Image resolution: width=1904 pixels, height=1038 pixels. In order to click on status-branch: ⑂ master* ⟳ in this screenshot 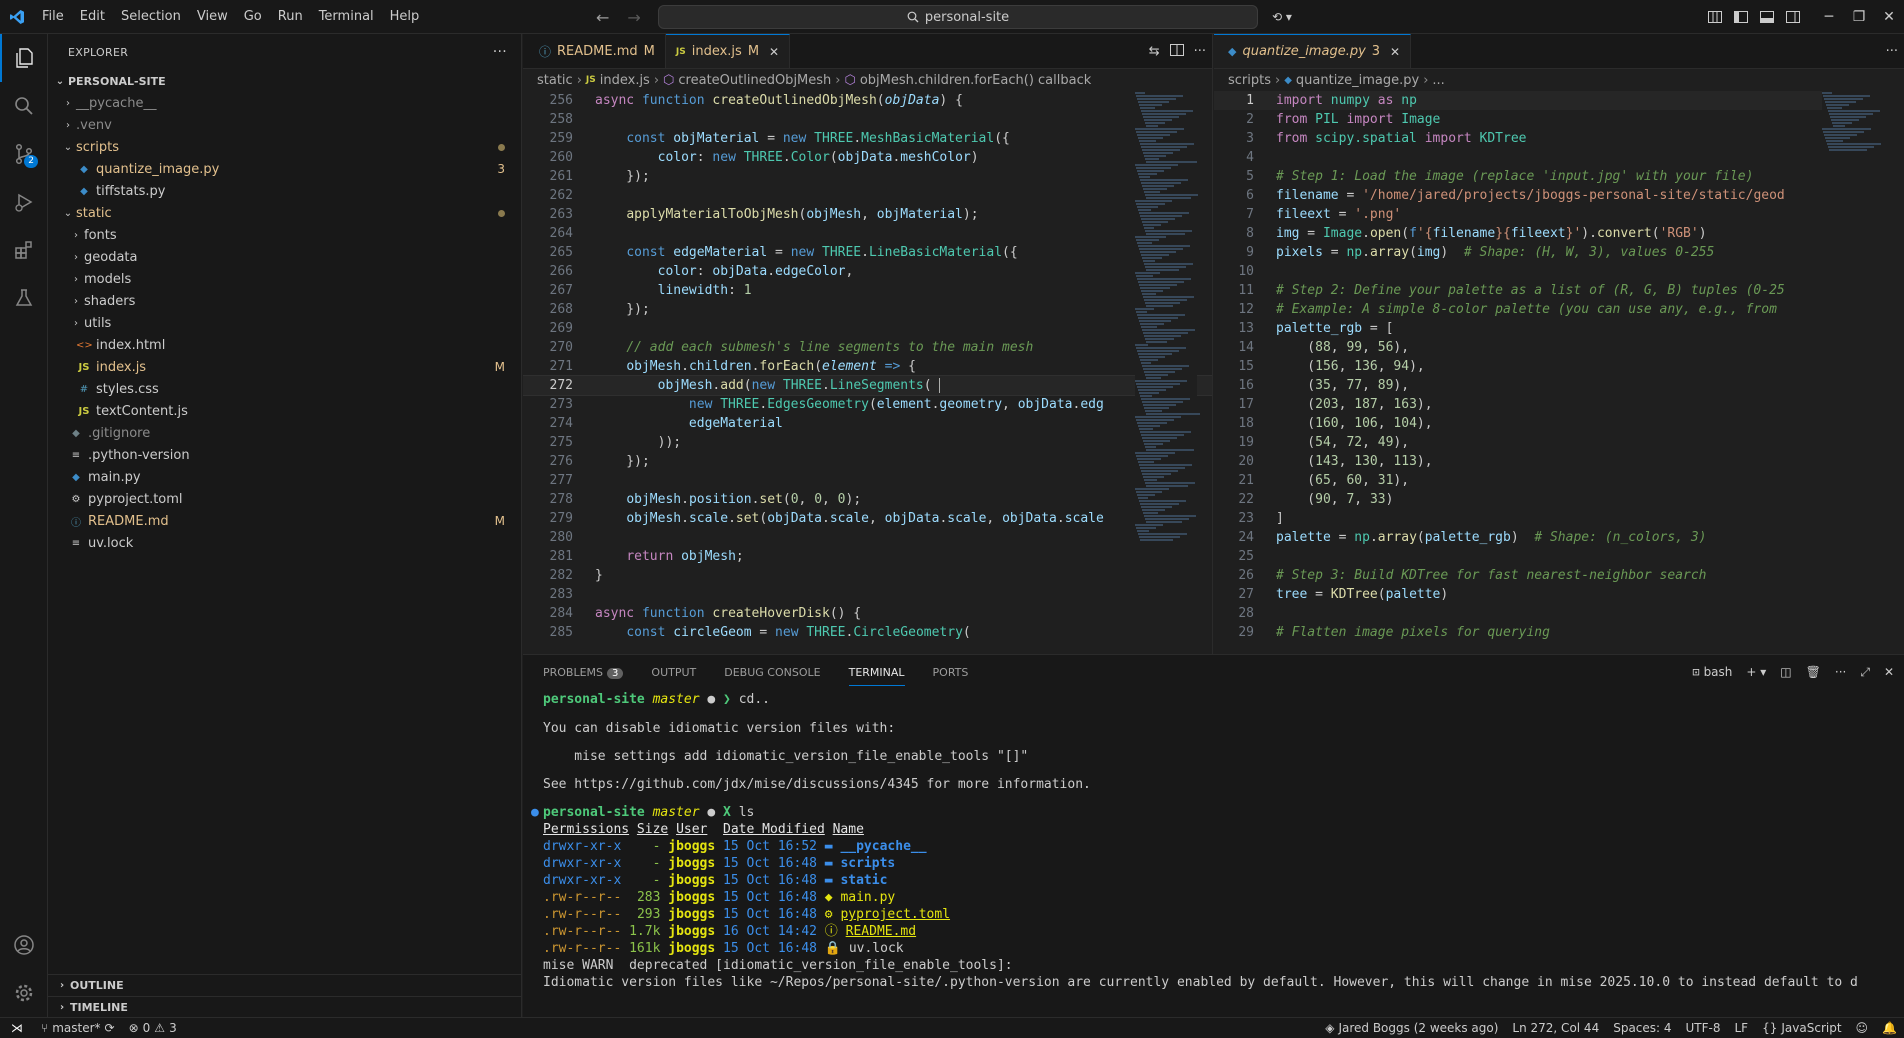, I will do `click(78, 1028)`.